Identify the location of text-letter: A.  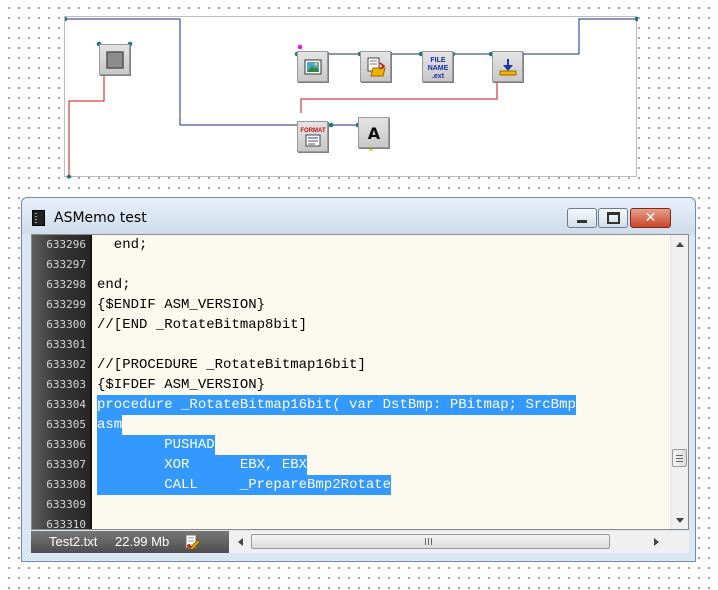
(373, 133).